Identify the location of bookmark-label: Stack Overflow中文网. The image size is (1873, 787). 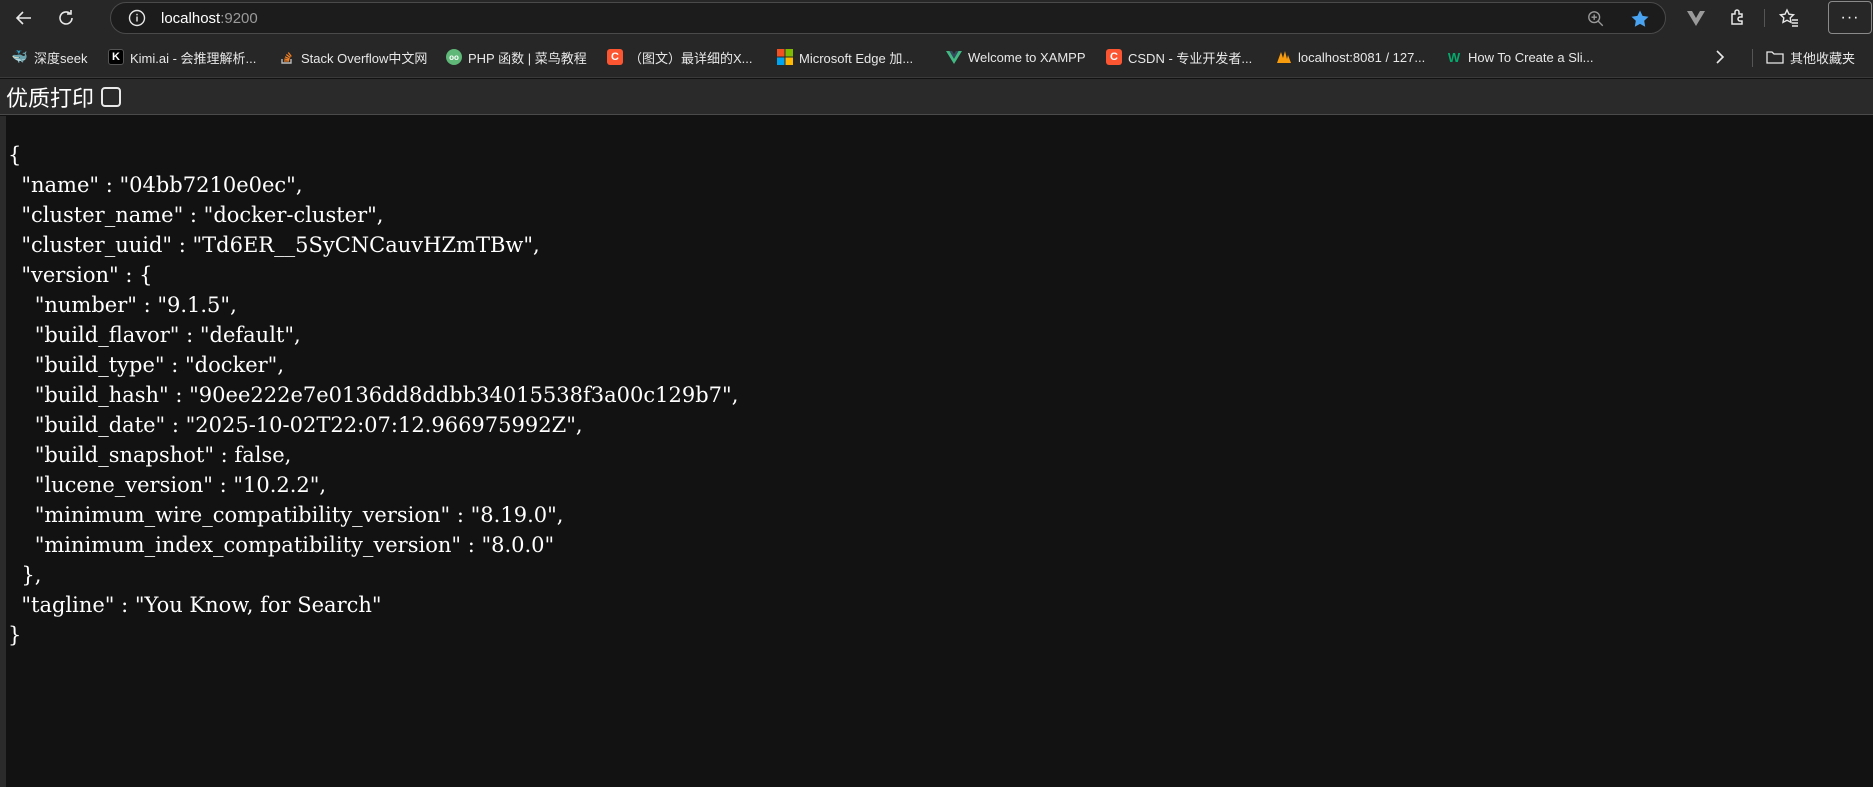
(364, 58).